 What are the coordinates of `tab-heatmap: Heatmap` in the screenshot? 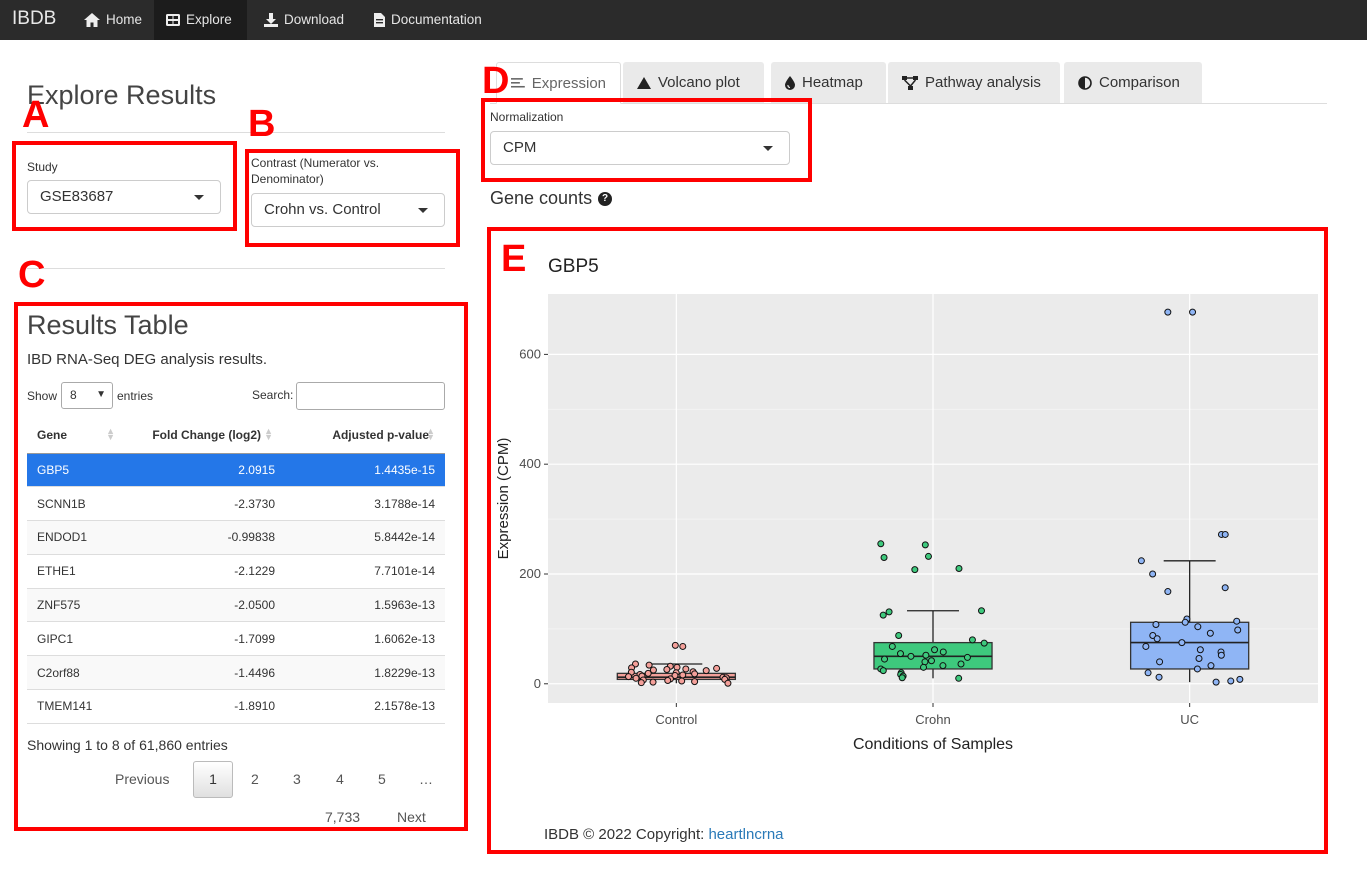 It's located at (828, 82).